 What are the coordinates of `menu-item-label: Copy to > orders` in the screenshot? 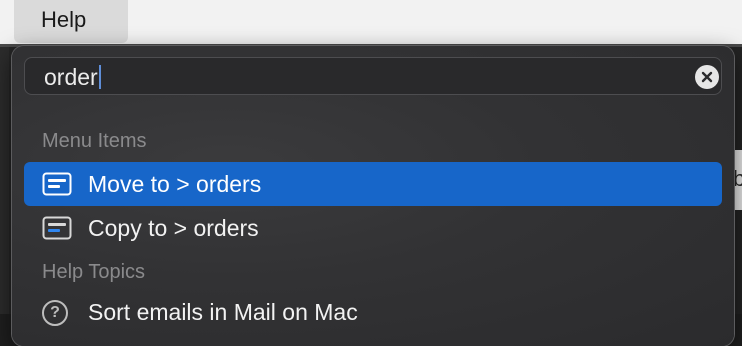 It's located at (173, 228).